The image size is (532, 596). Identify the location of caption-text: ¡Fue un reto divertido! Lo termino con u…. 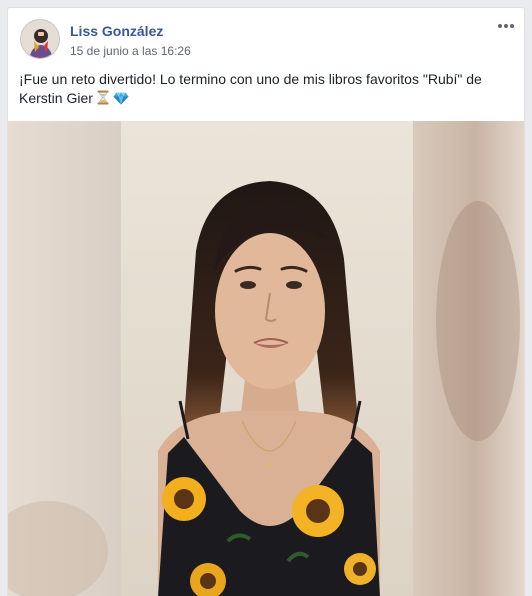
(250, 88).